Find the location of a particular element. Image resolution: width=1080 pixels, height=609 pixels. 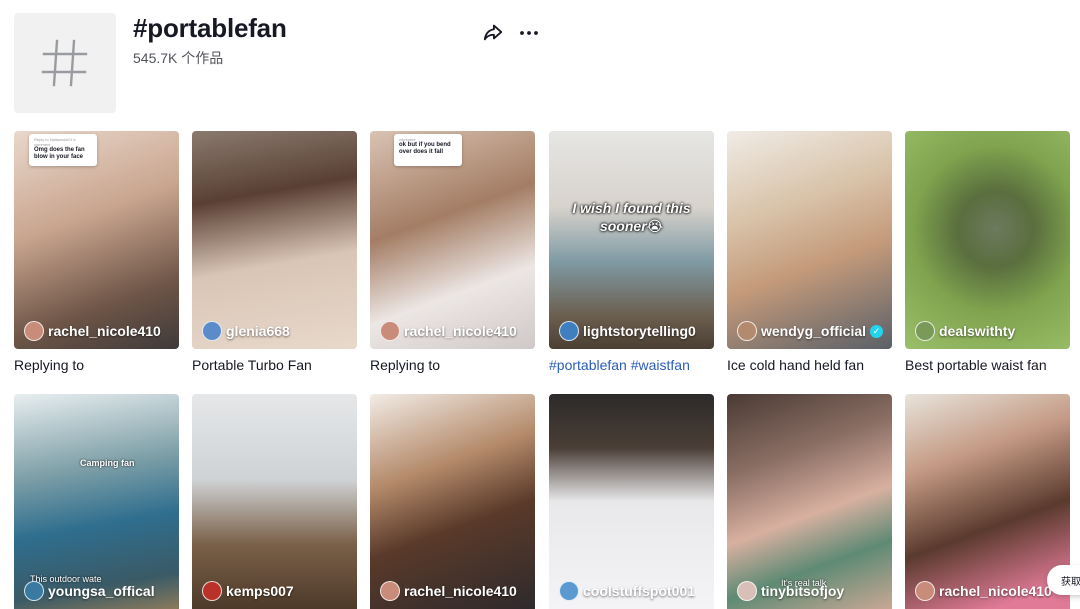

video-card: kemps007 is located at coordinates (274, 501).